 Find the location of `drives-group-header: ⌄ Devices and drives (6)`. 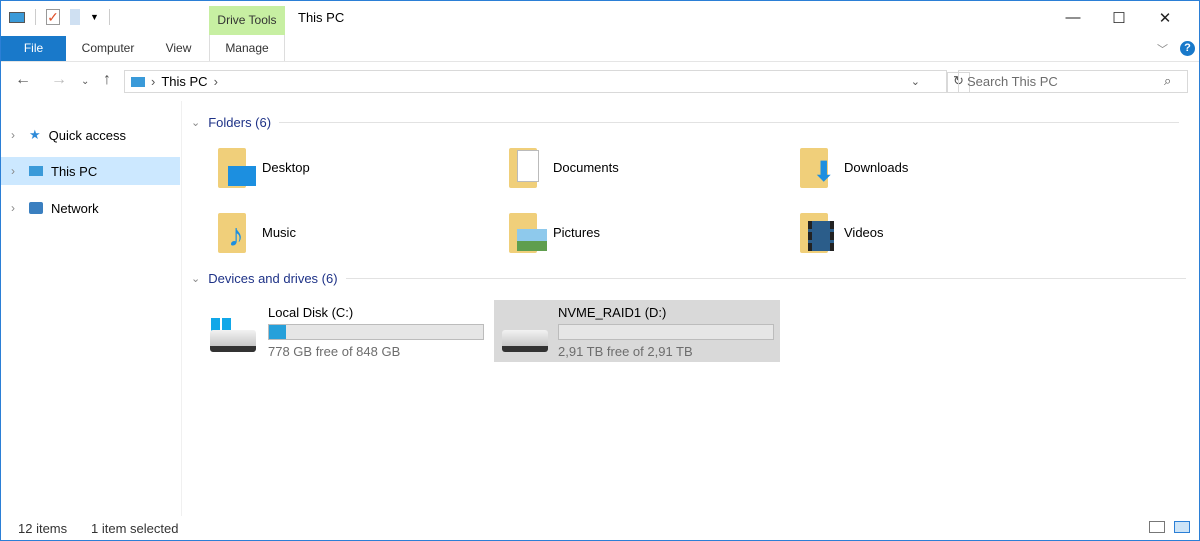

drives-group-header: ⌄ Devices and drives (6) is located at coordinates (688, 278).